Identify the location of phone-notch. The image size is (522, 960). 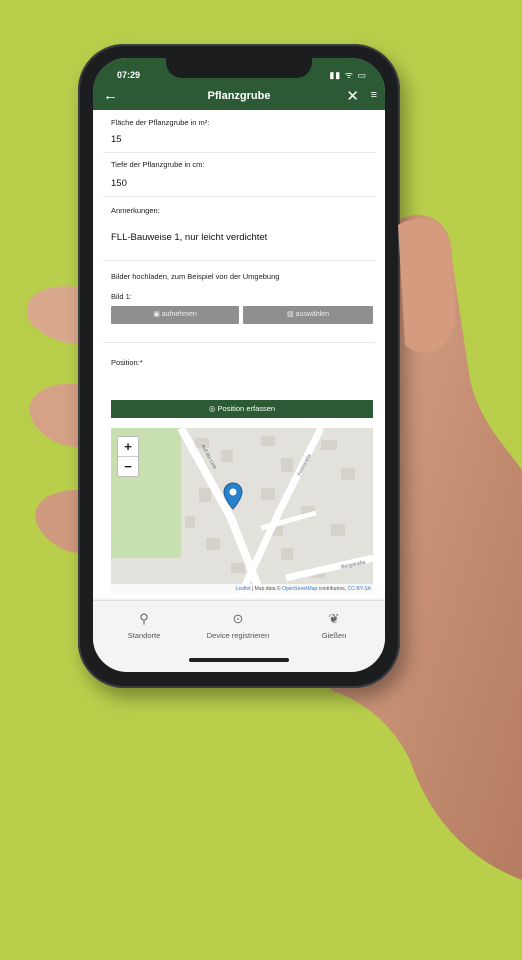
(239, 68).